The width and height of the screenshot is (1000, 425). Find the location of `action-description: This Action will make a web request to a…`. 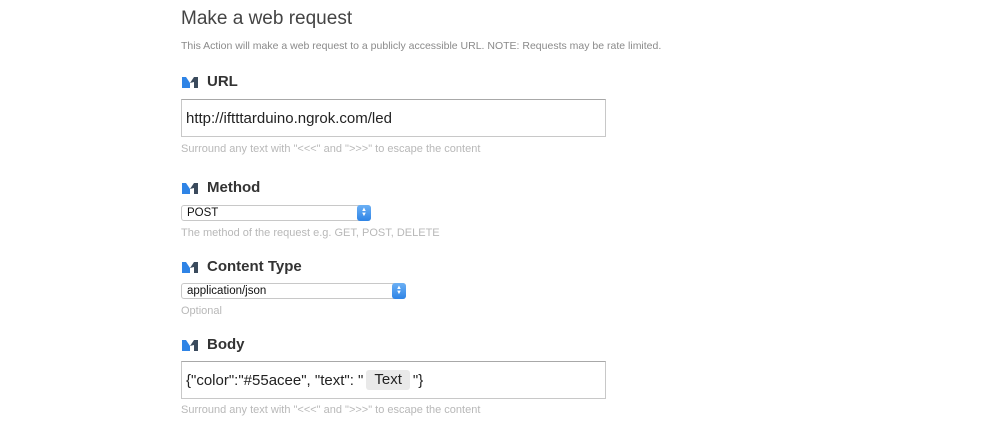

action-description: This Action will make a web request to a… is located at coordinates (421, 46).